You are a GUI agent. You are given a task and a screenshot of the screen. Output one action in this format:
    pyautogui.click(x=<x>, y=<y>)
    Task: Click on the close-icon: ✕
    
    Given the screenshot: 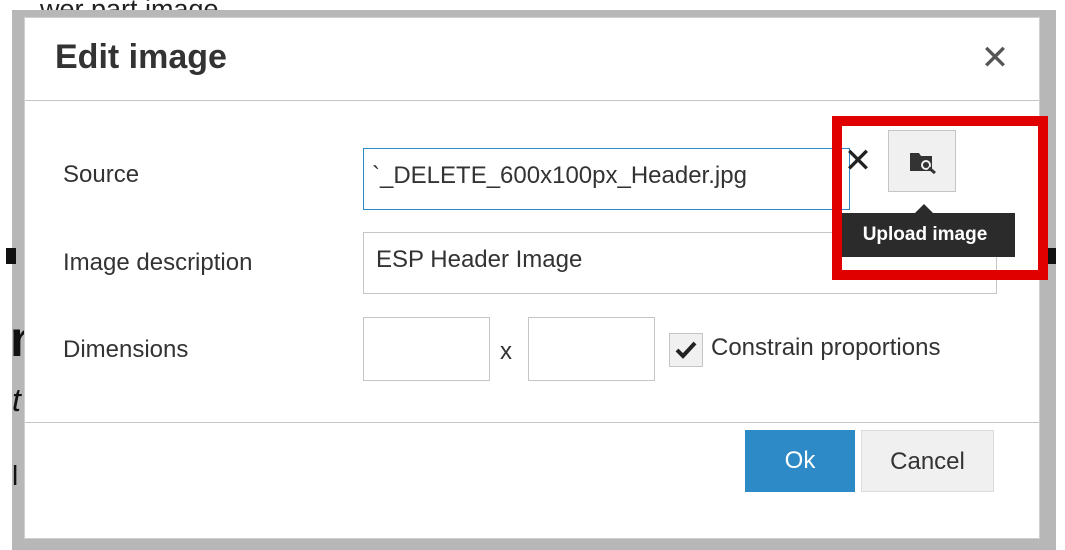 What is the action you would take?
    pyautogui.click(x=995, y=58)
    